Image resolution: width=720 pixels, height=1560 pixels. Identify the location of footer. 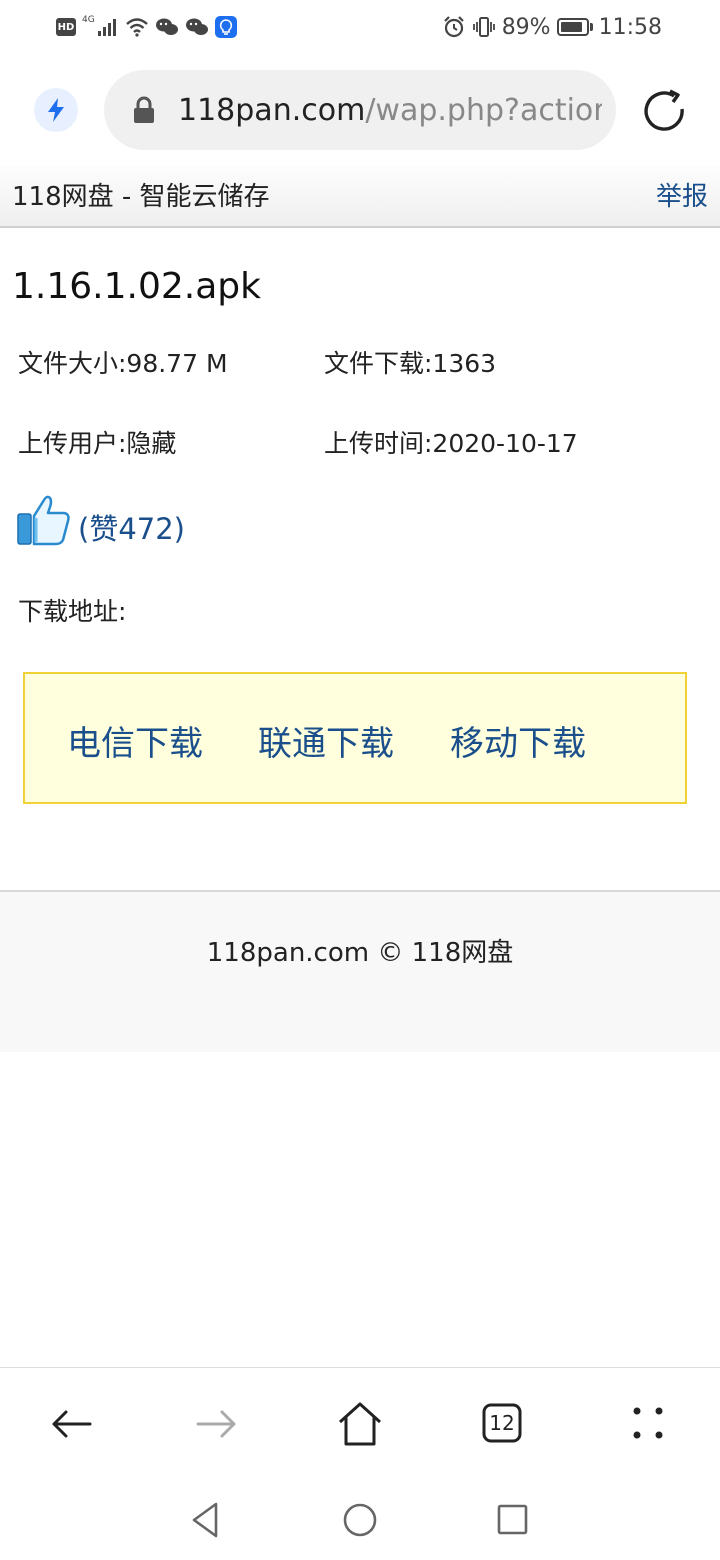
(360, 971).